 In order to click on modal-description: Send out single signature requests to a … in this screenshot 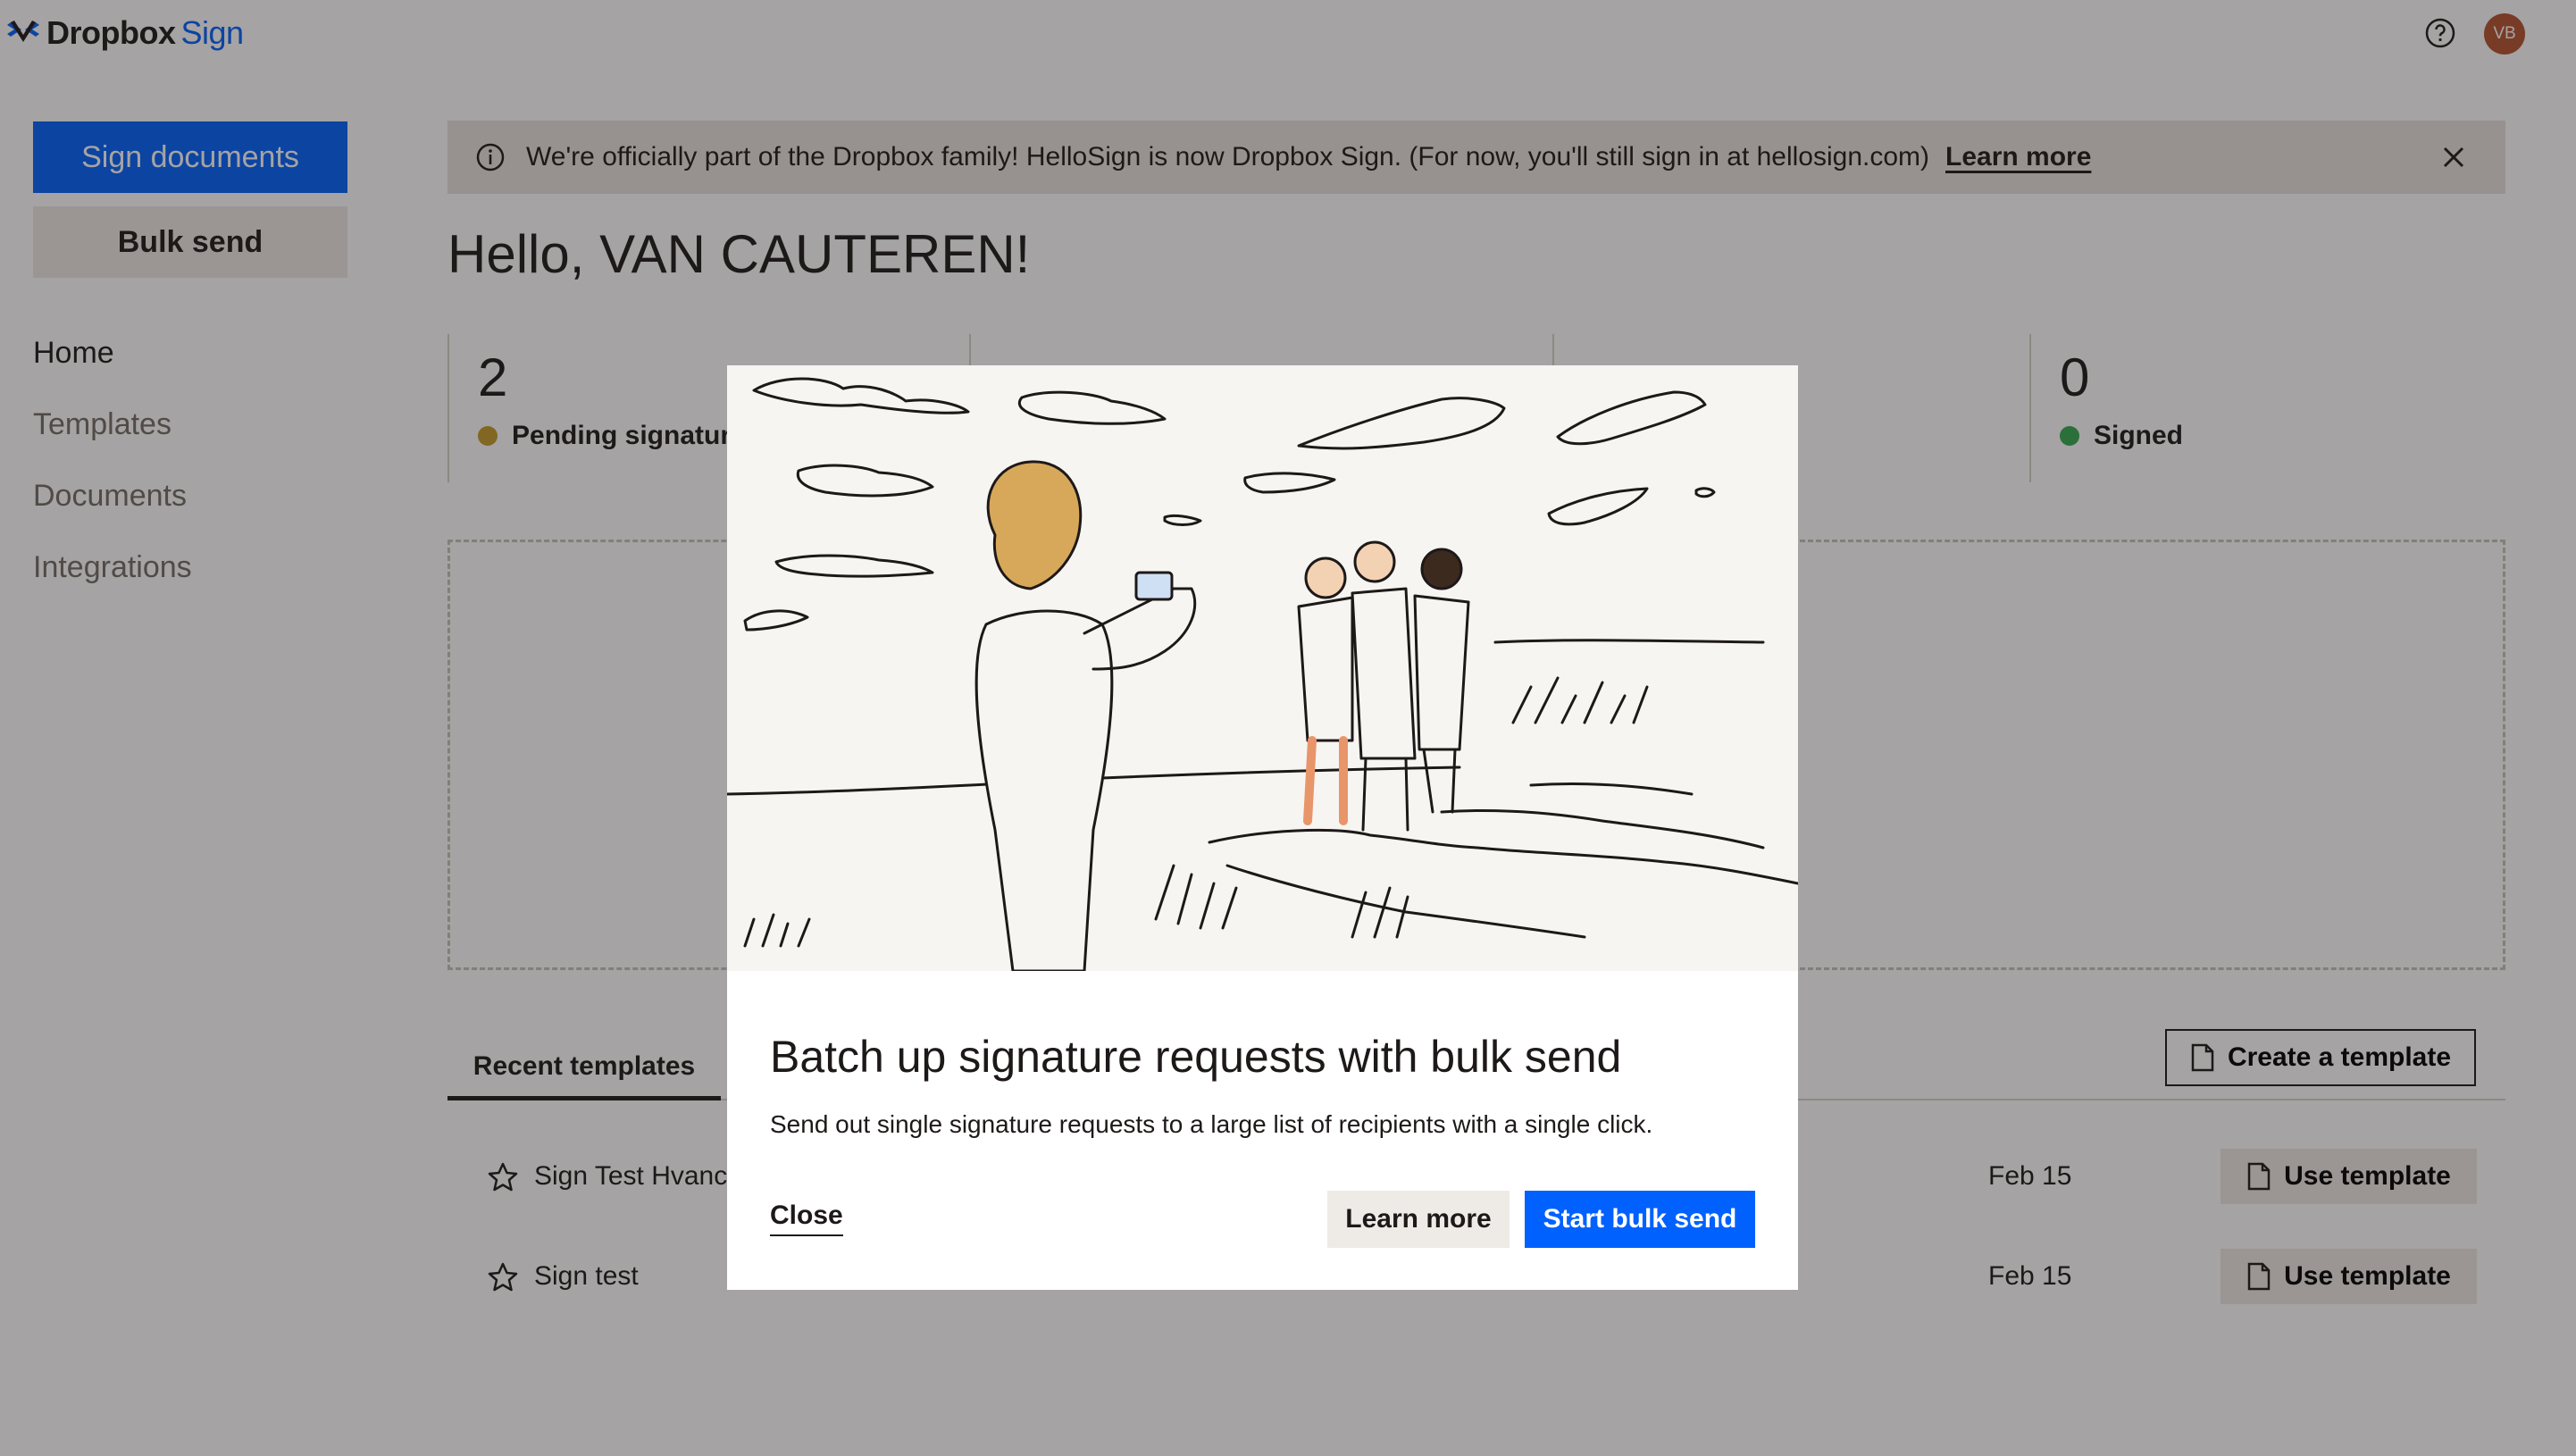, I will do `click(1211, 1124)`.